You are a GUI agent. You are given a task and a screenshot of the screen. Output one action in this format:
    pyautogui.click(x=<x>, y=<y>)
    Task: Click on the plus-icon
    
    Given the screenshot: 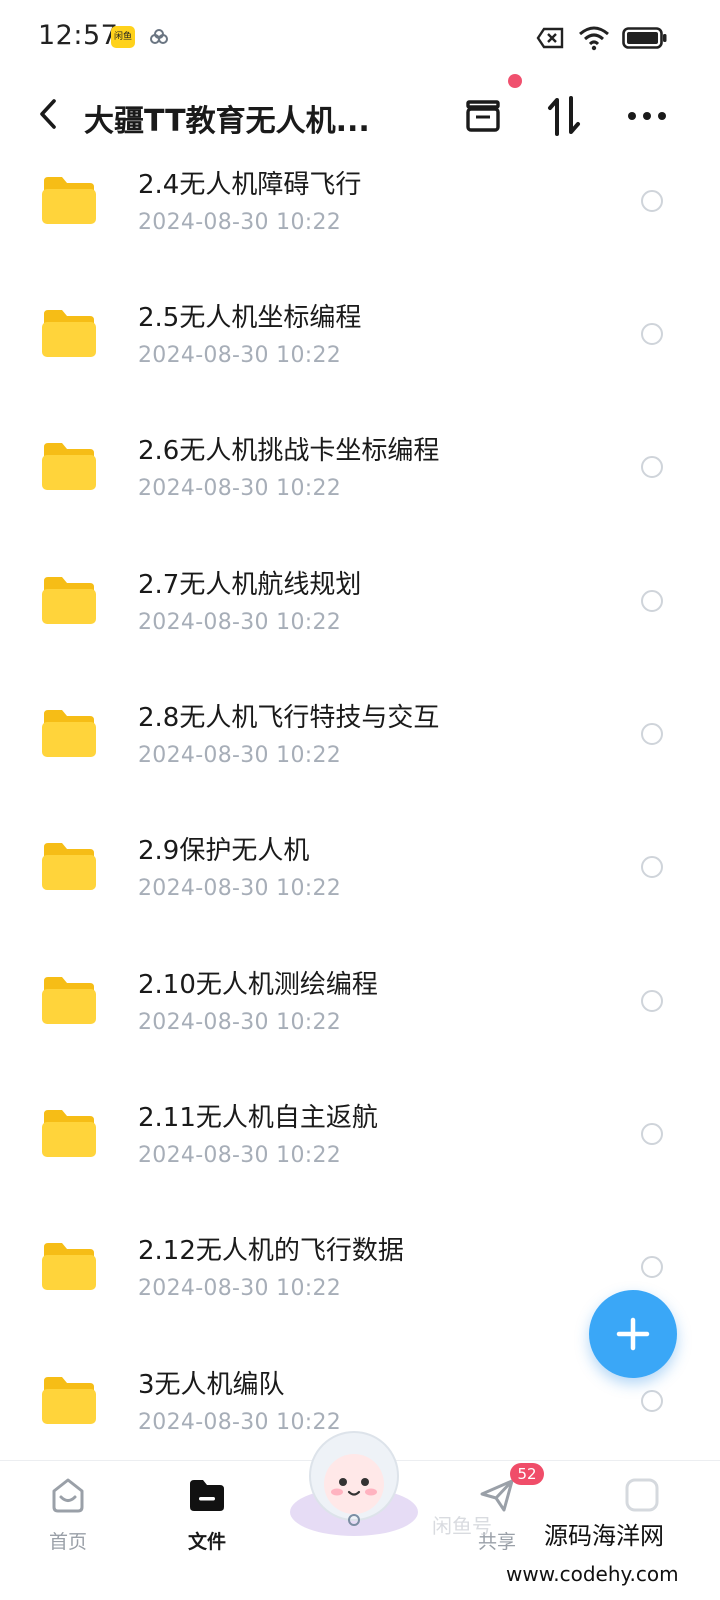 What is the action you would take?
    pyautogui.click(x=633, y=1334)
    